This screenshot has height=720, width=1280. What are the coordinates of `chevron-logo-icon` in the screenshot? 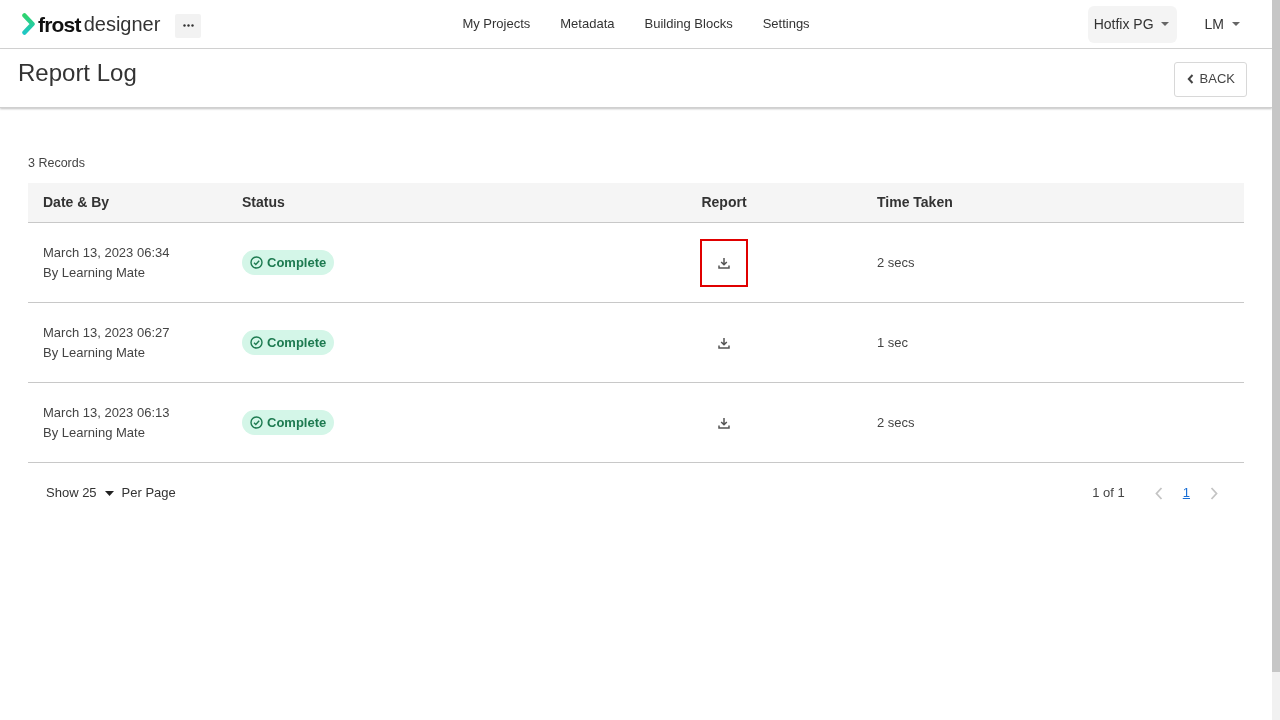 It's located at (29, 24).